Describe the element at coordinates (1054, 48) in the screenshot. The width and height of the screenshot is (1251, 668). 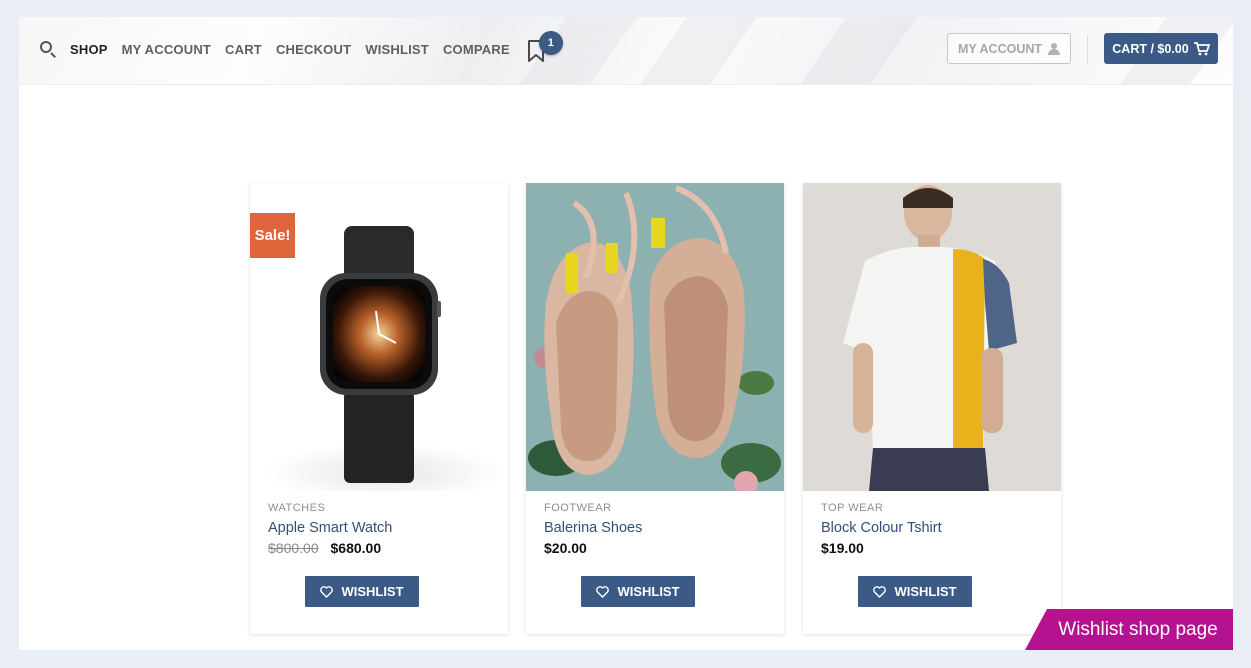
I see `user-icon` at that location.